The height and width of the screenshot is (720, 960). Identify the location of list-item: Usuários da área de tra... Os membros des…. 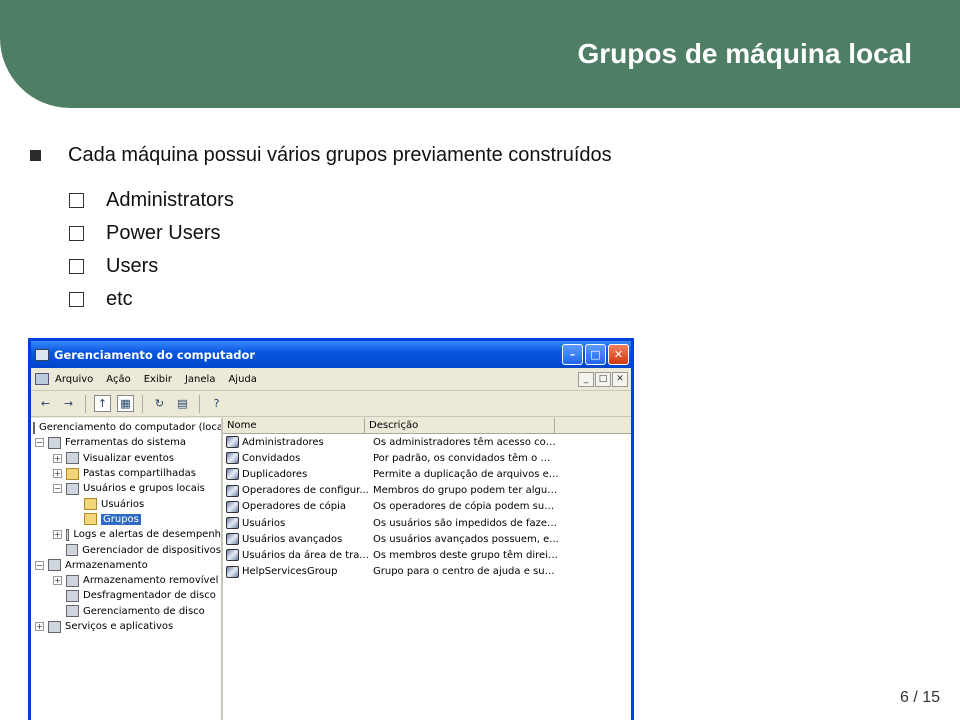
(427, 555).